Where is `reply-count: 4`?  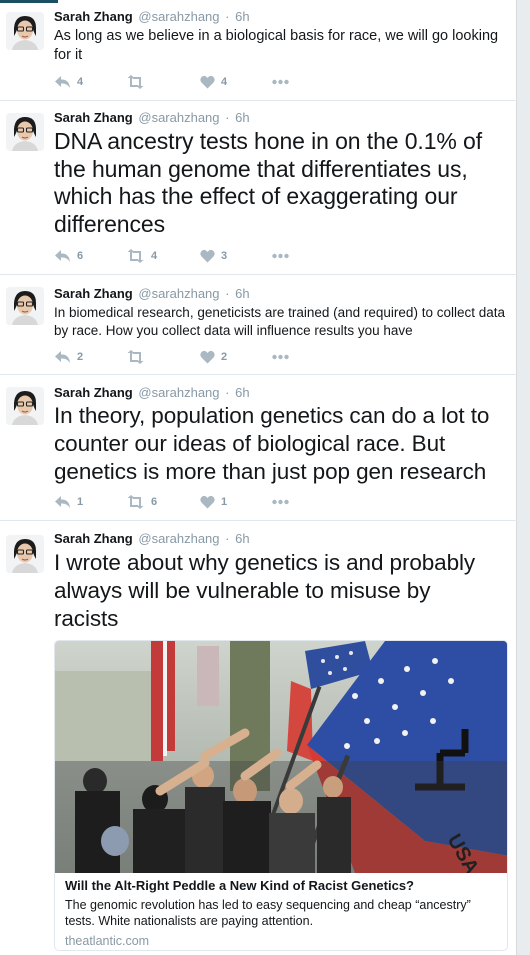
reply-count: 4 is located at coordinates (80, 82).